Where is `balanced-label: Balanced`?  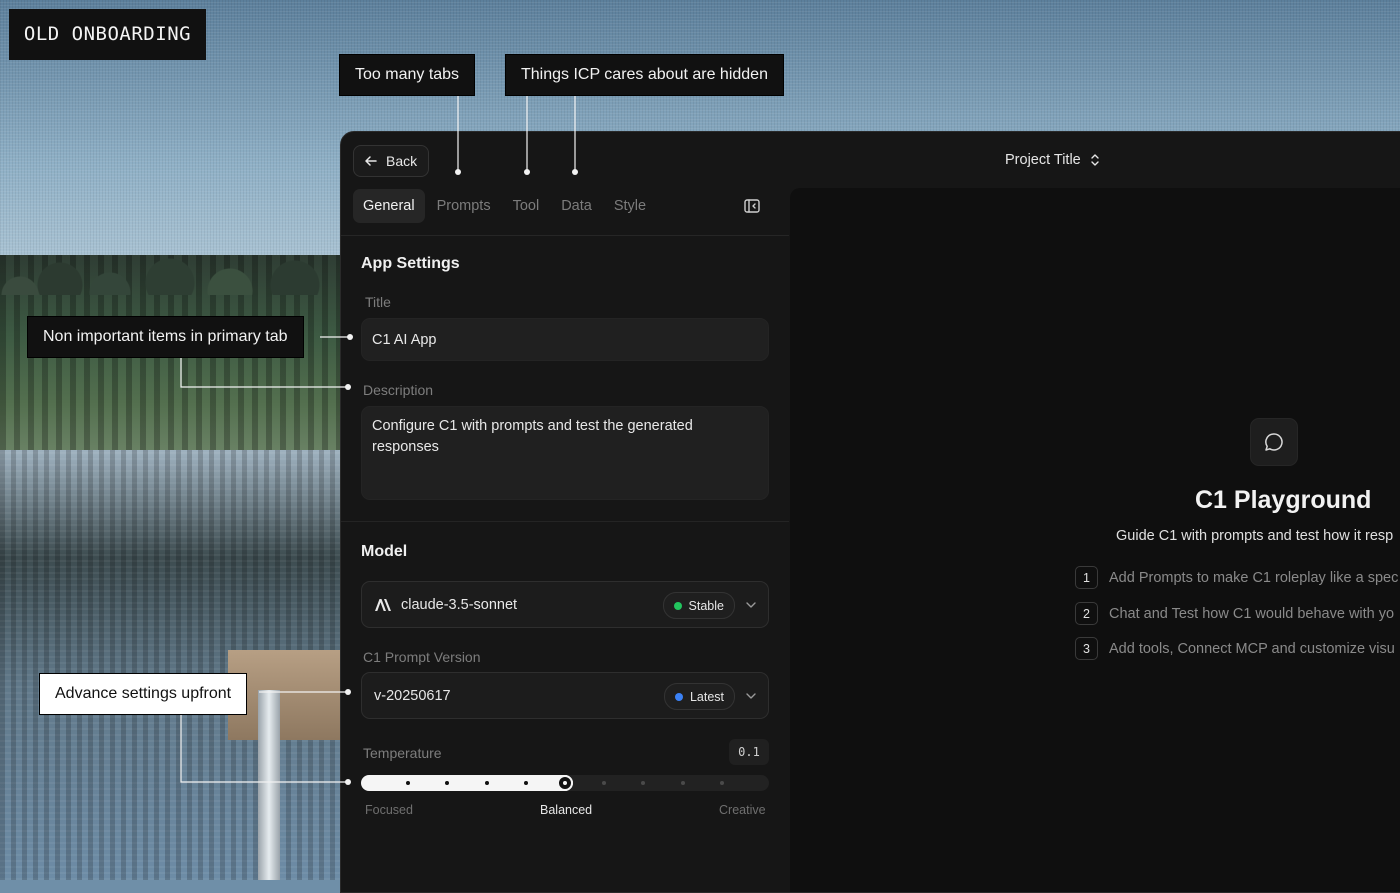 balanced-label: Balanced is located at coordinates (566, 810).